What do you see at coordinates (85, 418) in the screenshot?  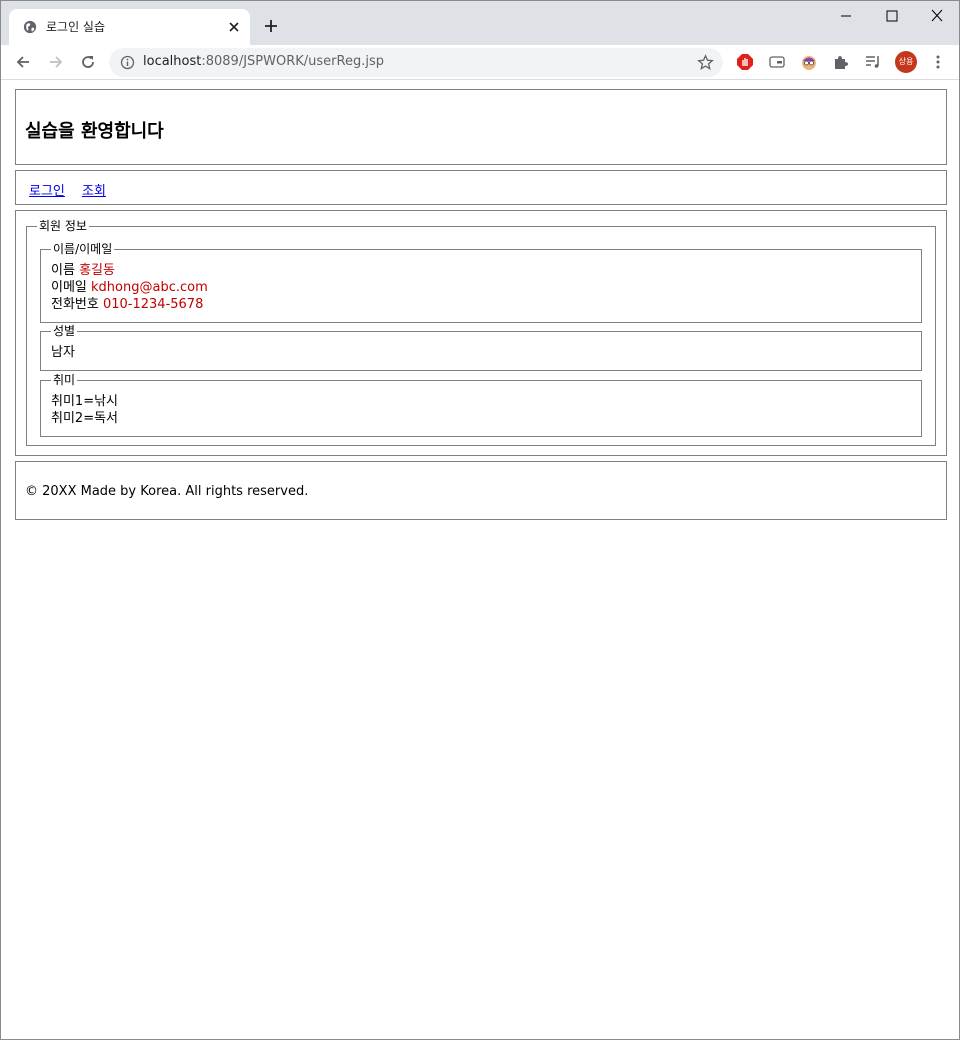 I see `hobby-item: 취미2=독서` at bounding box center [85, 418].